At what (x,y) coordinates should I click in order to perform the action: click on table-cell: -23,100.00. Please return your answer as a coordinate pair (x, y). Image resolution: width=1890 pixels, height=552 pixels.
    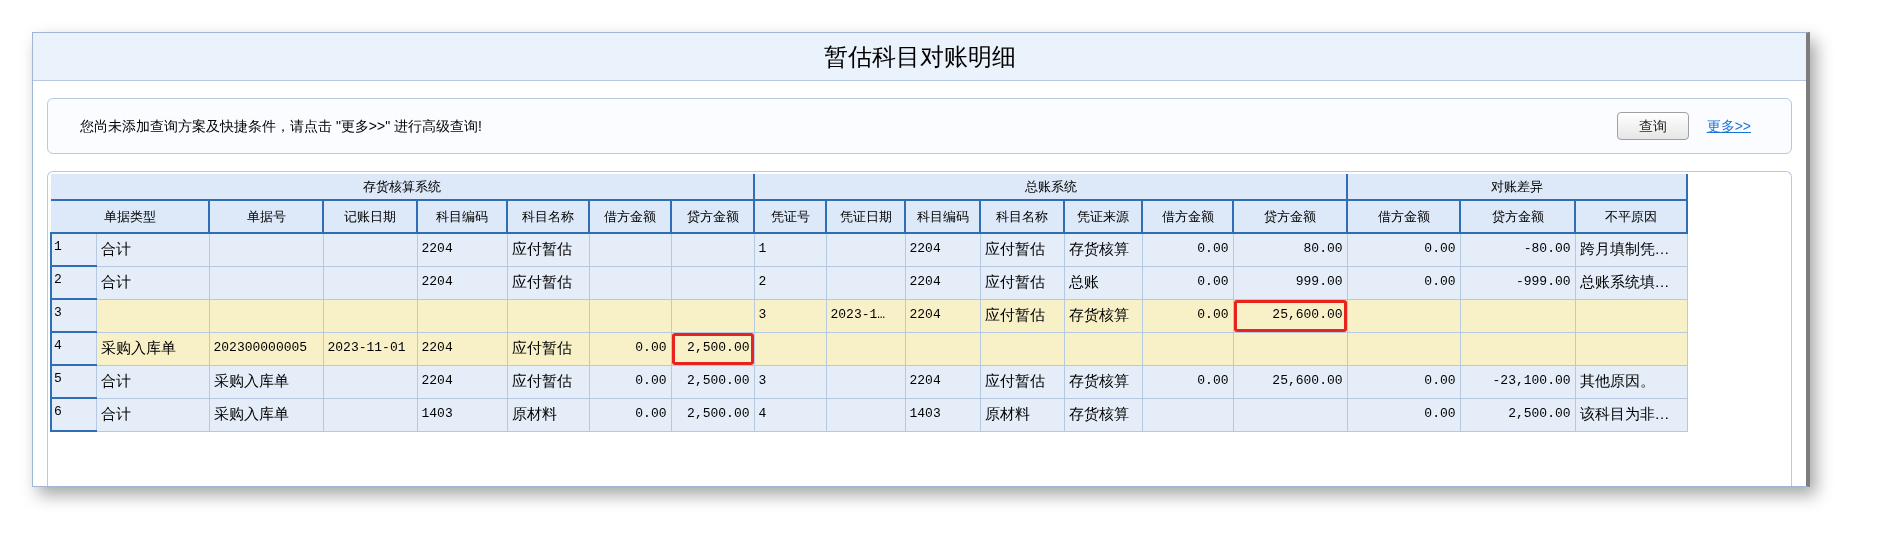
    Looking at the image, I should click on (1518, 381).